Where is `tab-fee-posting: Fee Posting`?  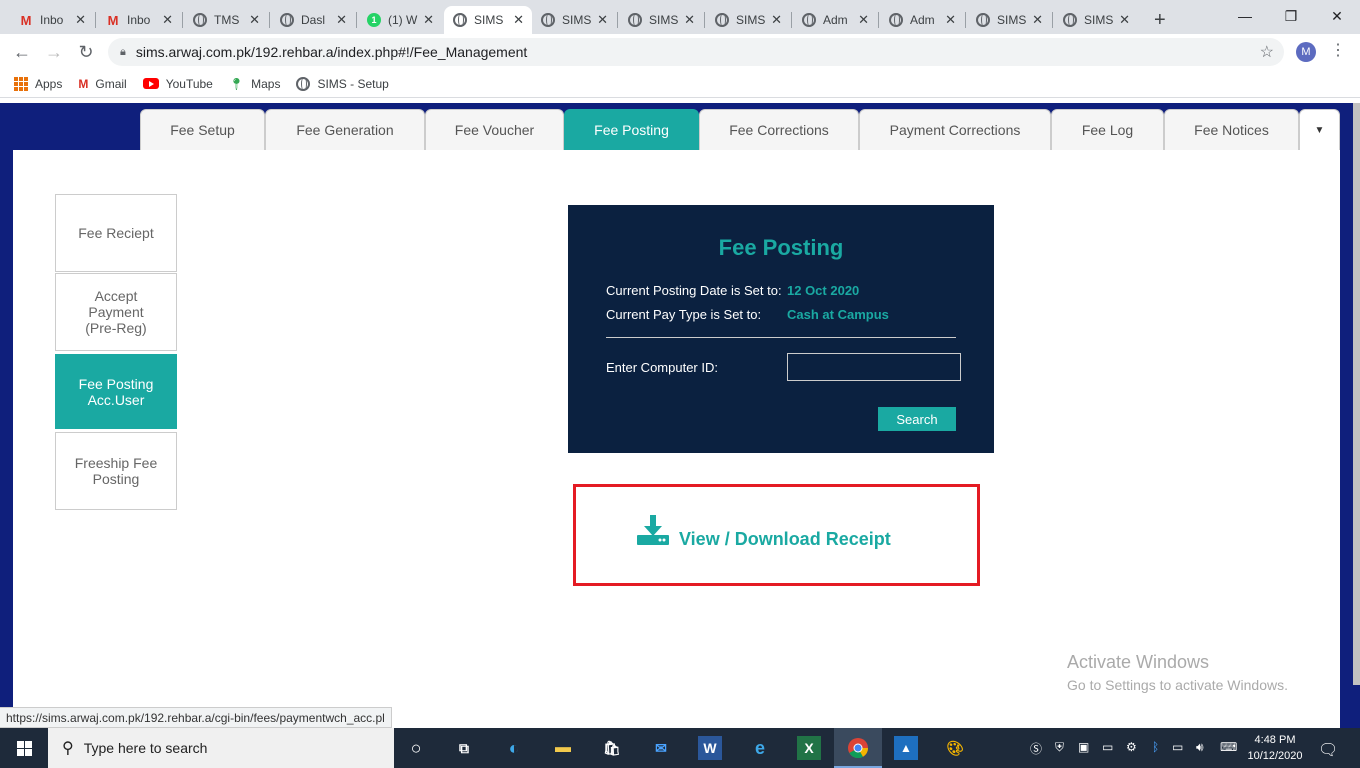 tab-fee-posting: Fee Posting is located at coordinates (631, 129).